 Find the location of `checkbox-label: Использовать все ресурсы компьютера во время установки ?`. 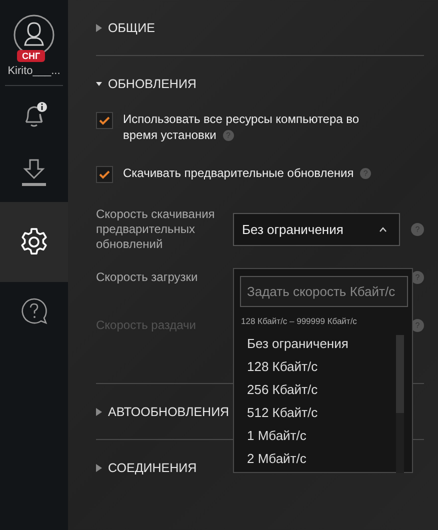

checkbox-label: Использовать все ресурсы компьютера во время установки ? is located at coordinates (241, 127).